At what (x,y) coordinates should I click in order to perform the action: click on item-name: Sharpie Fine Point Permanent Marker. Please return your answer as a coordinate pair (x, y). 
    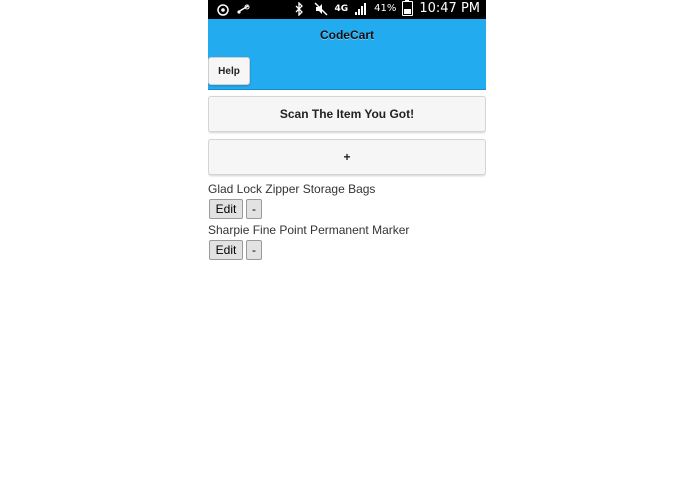
    Looking at the image, I should click on (309, 230).